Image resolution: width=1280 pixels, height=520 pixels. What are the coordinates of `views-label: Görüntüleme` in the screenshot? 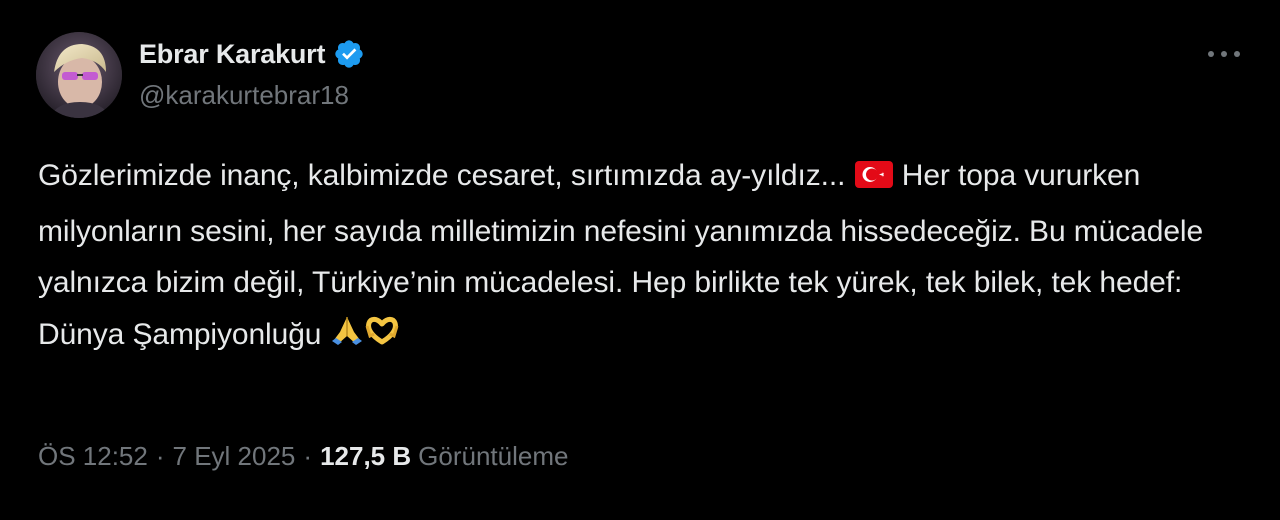 It's located at (493, 456).